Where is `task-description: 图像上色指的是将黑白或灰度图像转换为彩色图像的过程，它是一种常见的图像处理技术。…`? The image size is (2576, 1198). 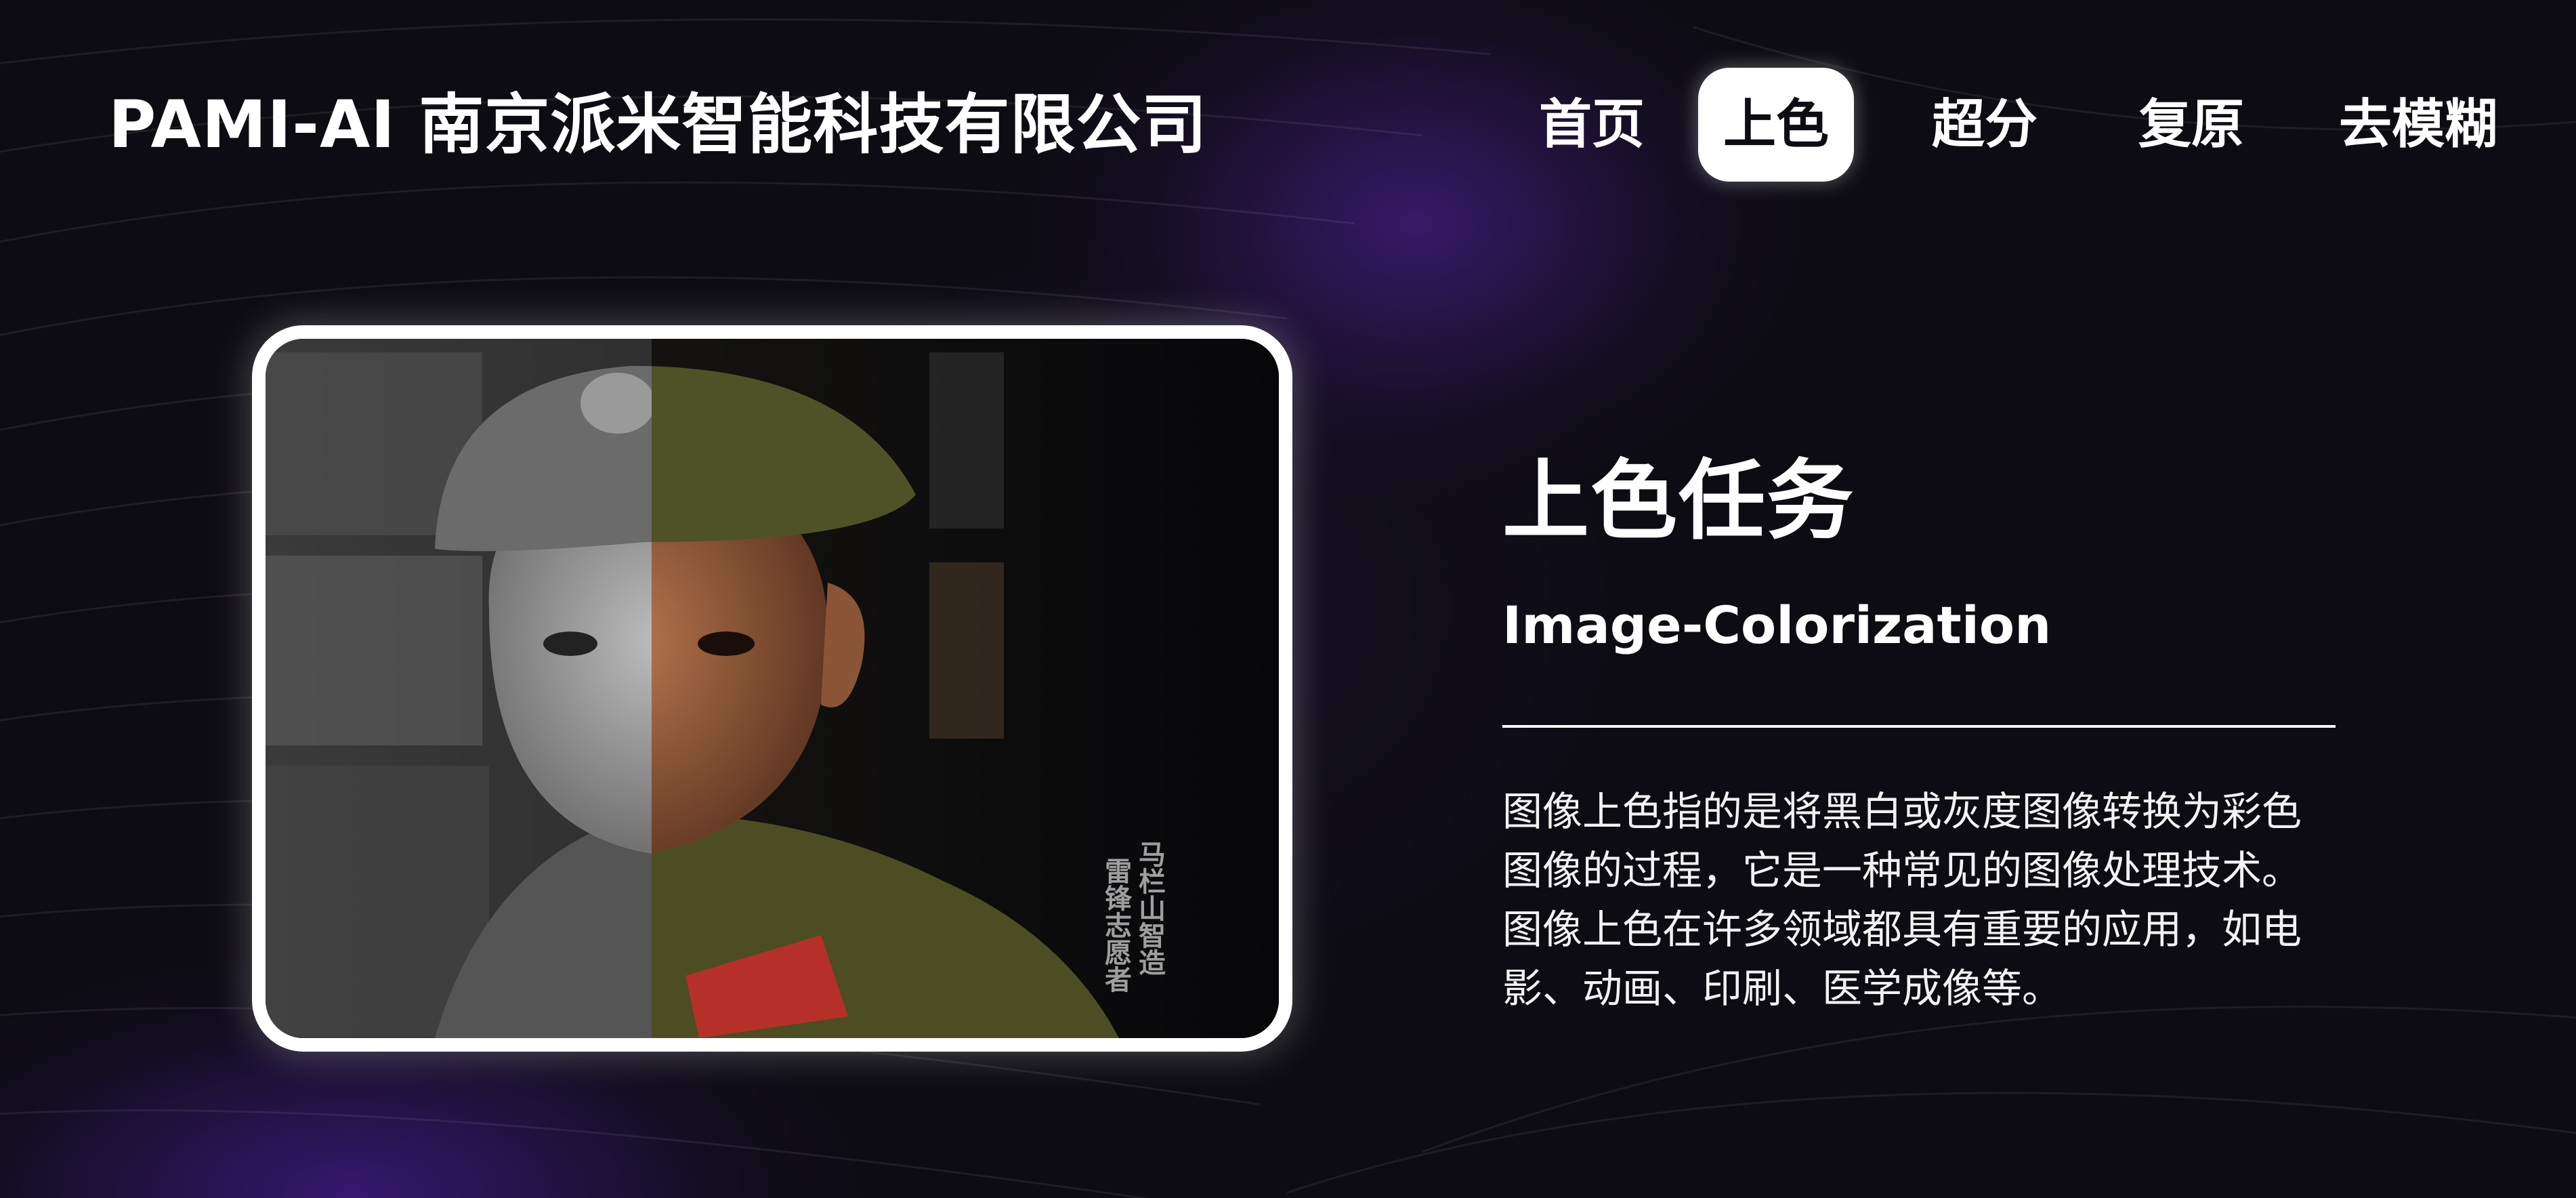
task-description: 图像上色指的是将黑白或灰度图像转换为彩色图像的过程，它是一种常见的图像处理技术。… is located at coordinates (1902, 900).